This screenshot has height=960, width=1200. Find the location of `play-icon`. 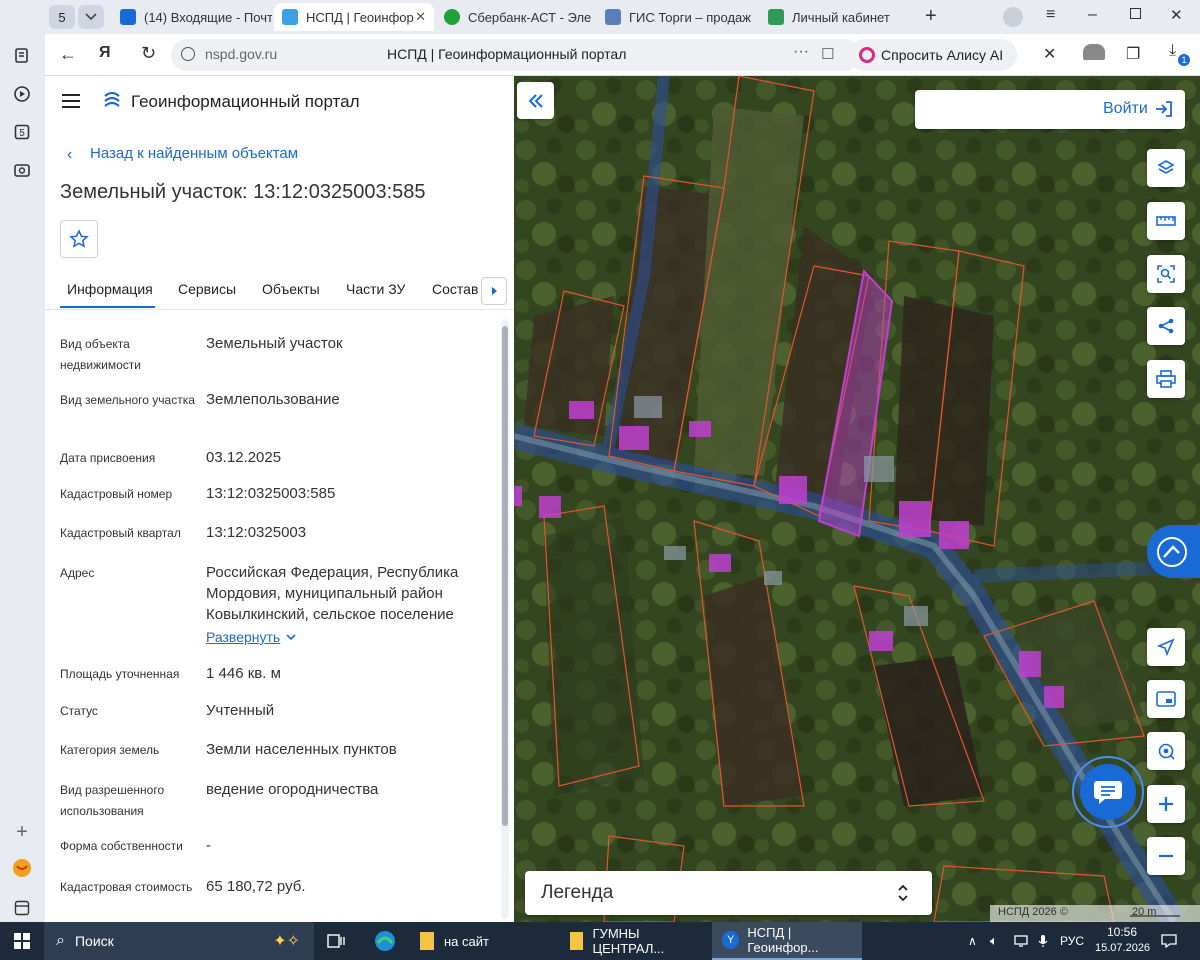

play-icon is located at coordinates (22, 94).